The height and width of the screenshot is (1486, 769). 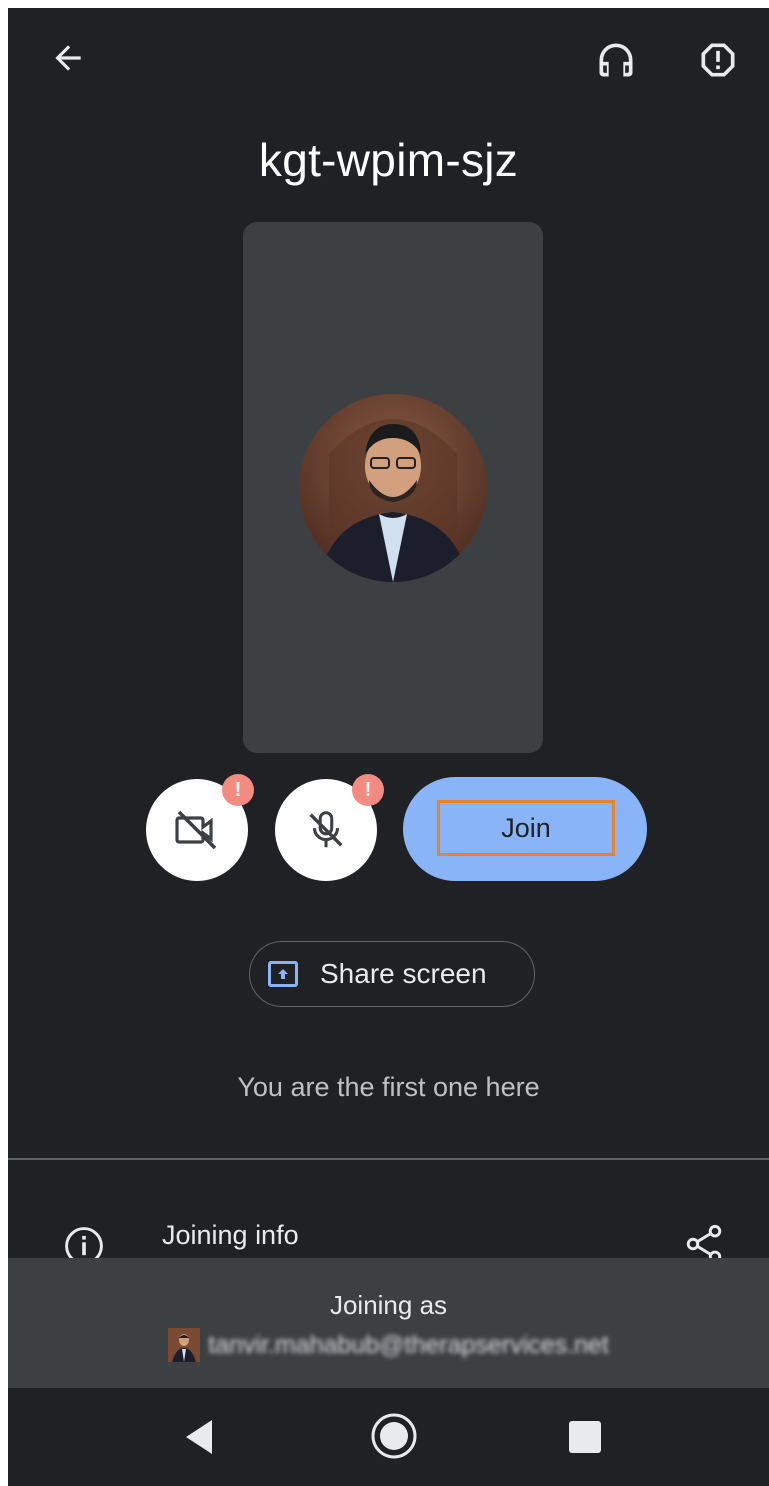 I want to click on nav-recents-icon, so click(x=585, y=1437).